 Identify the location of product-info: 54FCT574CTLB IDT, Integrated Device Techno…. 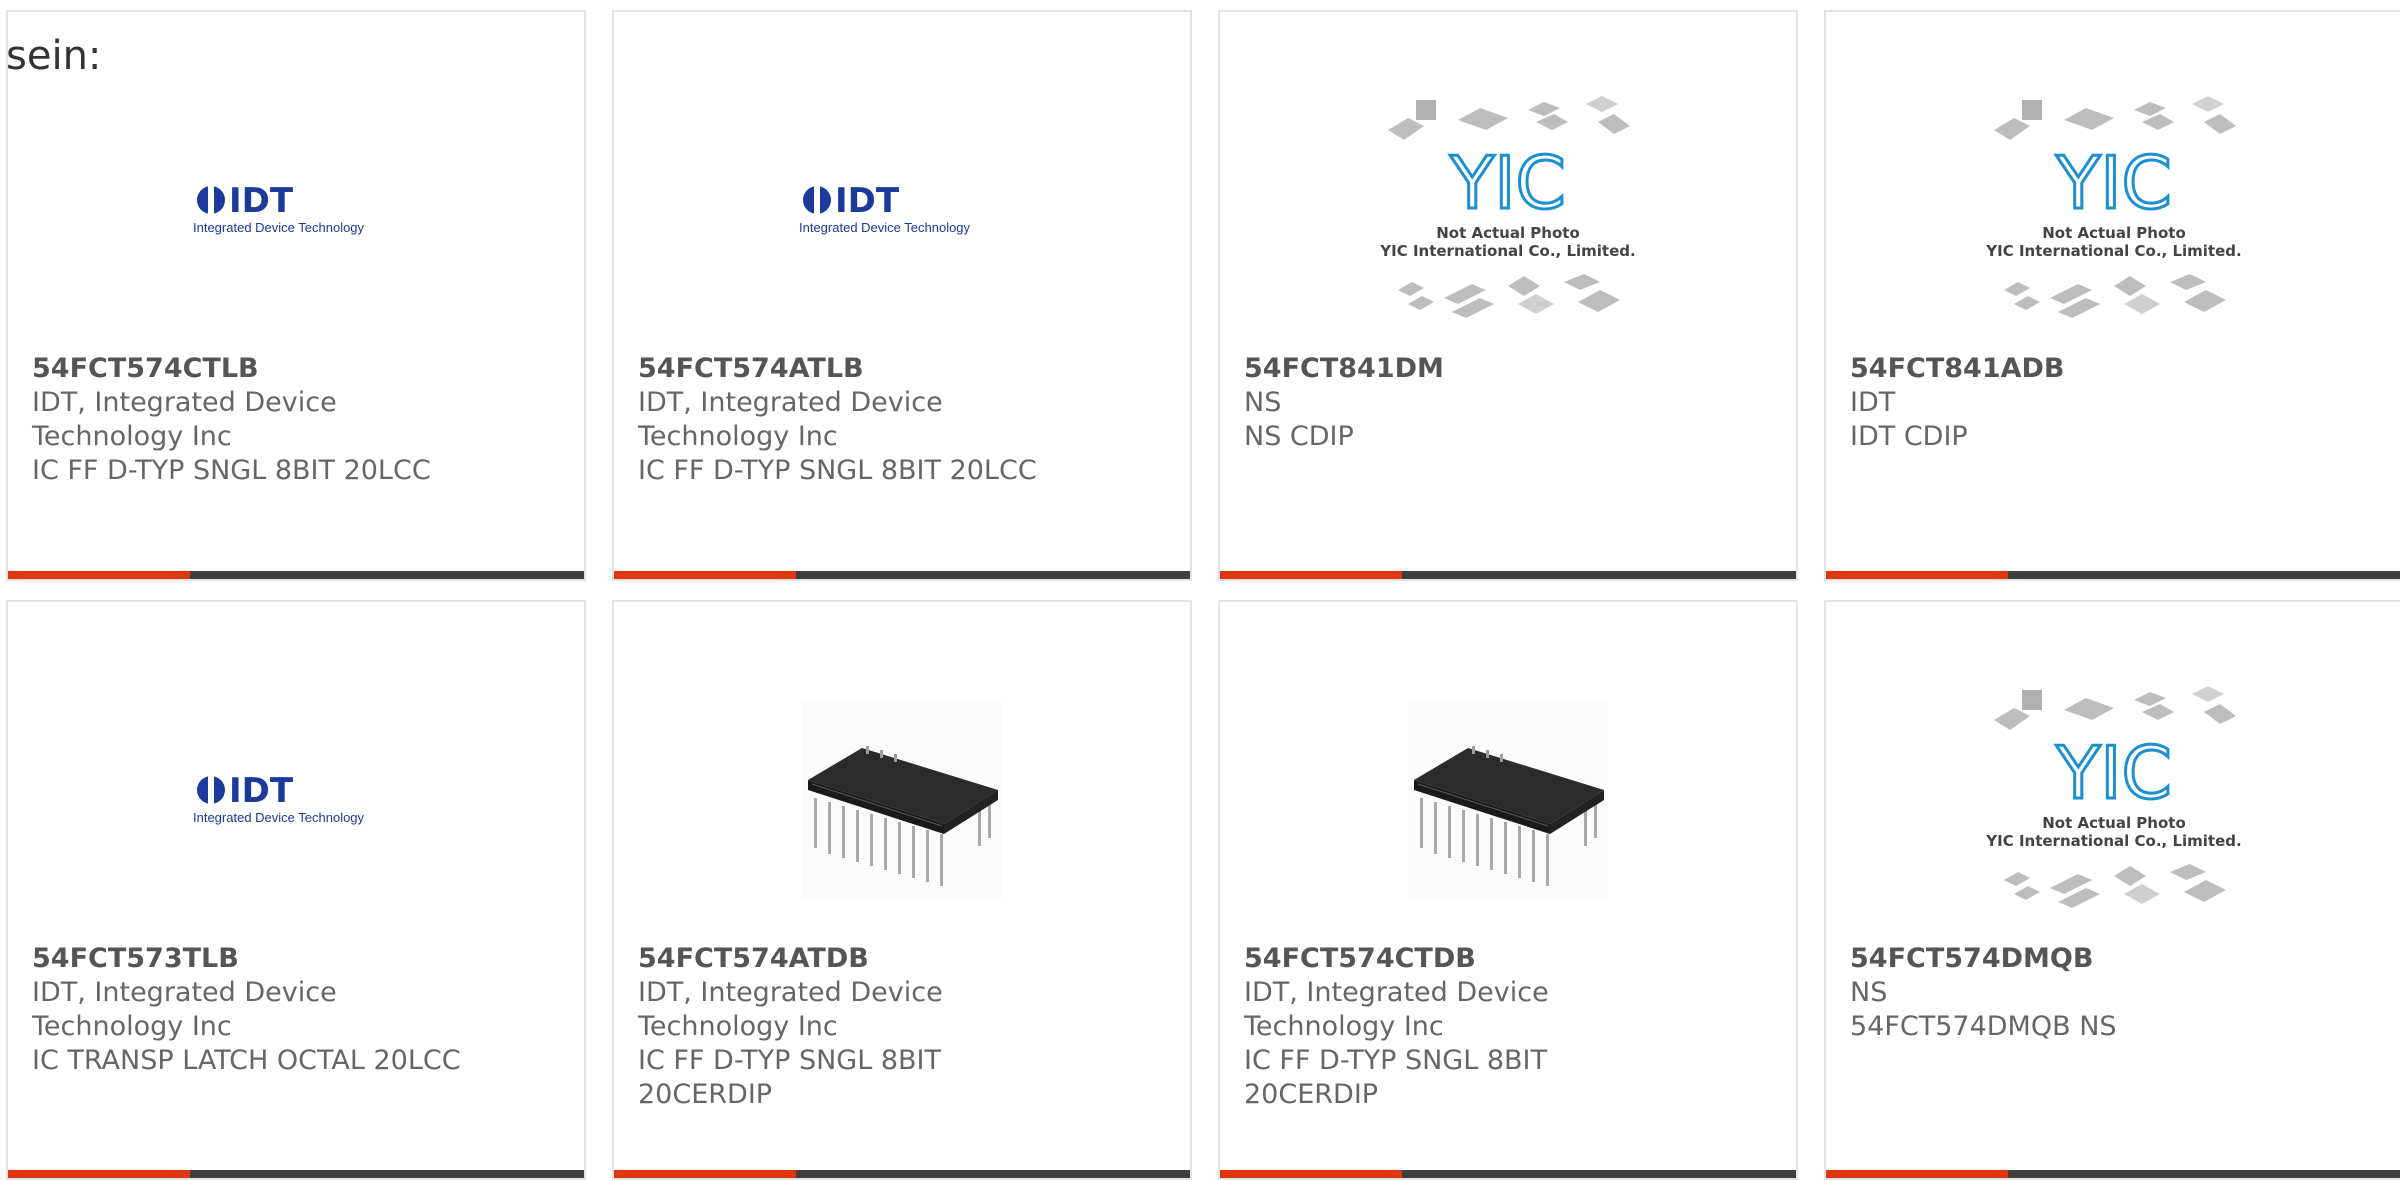
(298, 420).